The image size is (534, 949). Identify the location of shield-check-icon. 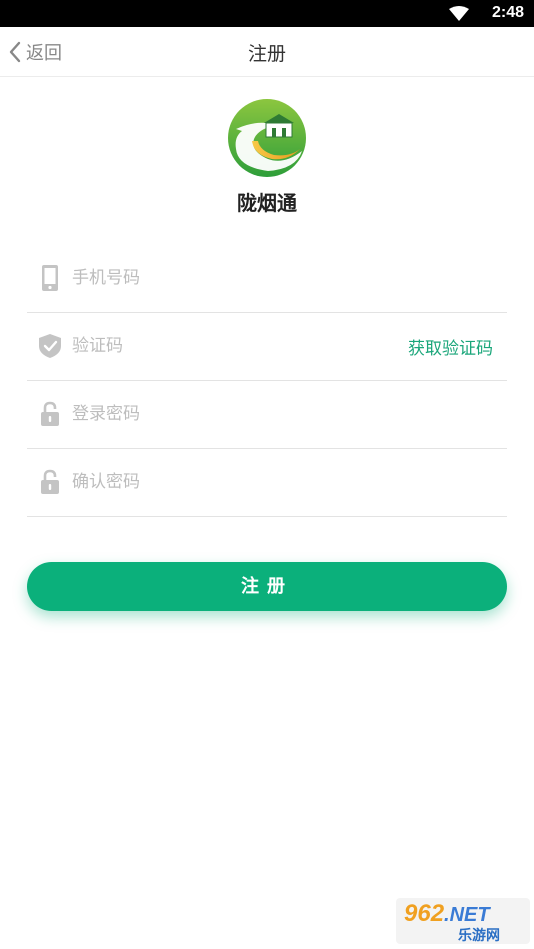
(50, 346).